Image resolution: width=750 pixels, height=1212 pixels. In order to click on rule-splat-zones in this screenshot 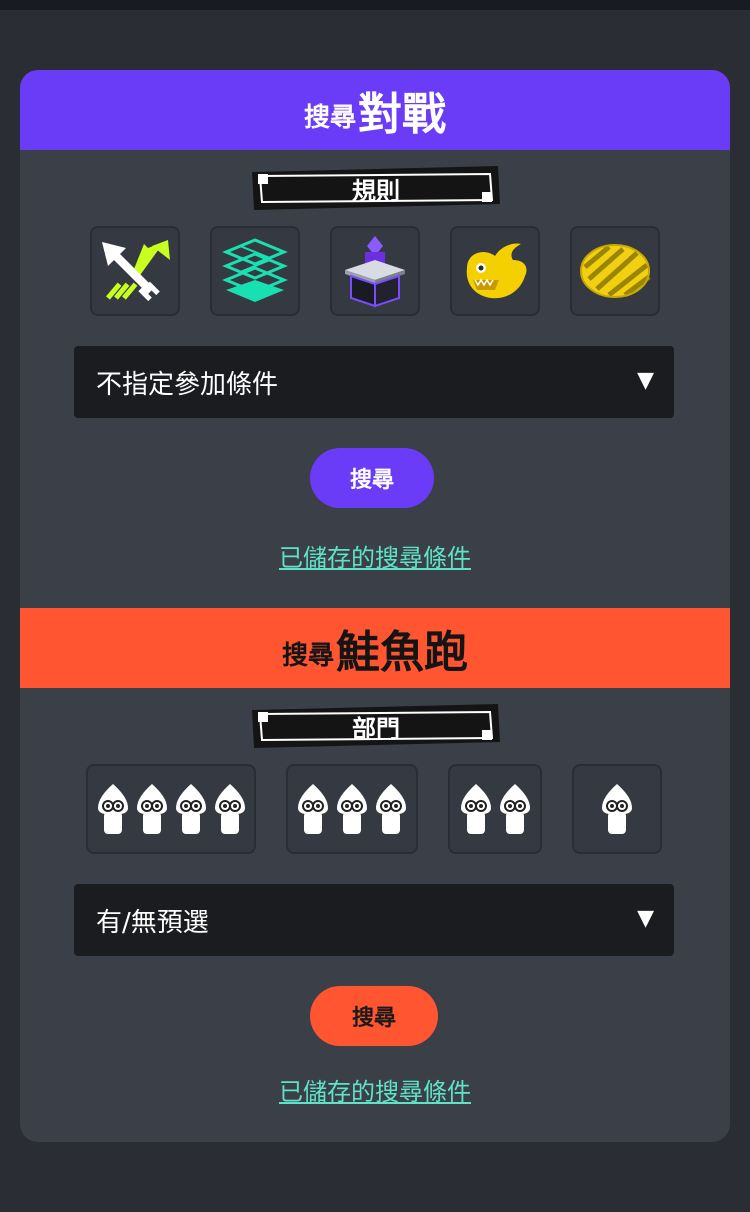, I will do `click(255, 271)`.